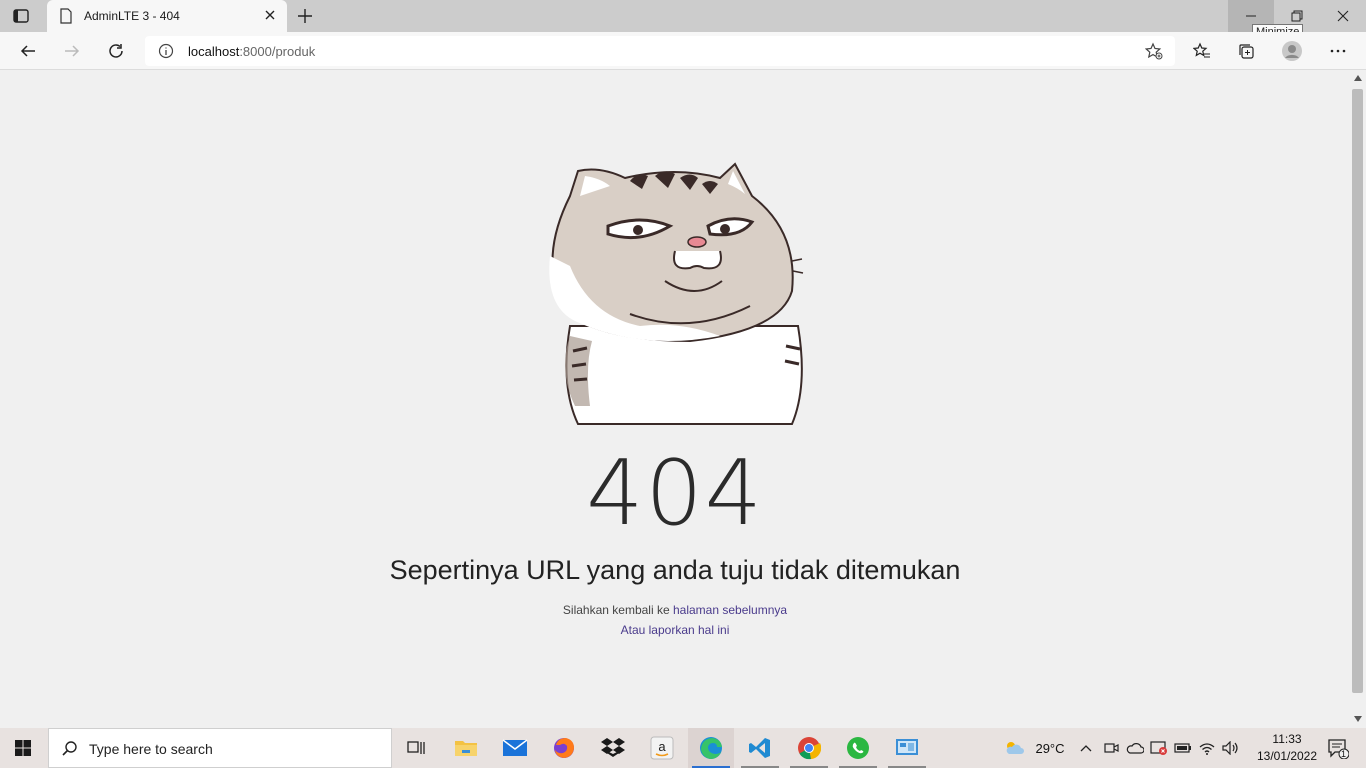 The width and height of the screenshot is (1366, 768). I want to click on previous-page-link: halaman sebelumnya, so click(730, 610).